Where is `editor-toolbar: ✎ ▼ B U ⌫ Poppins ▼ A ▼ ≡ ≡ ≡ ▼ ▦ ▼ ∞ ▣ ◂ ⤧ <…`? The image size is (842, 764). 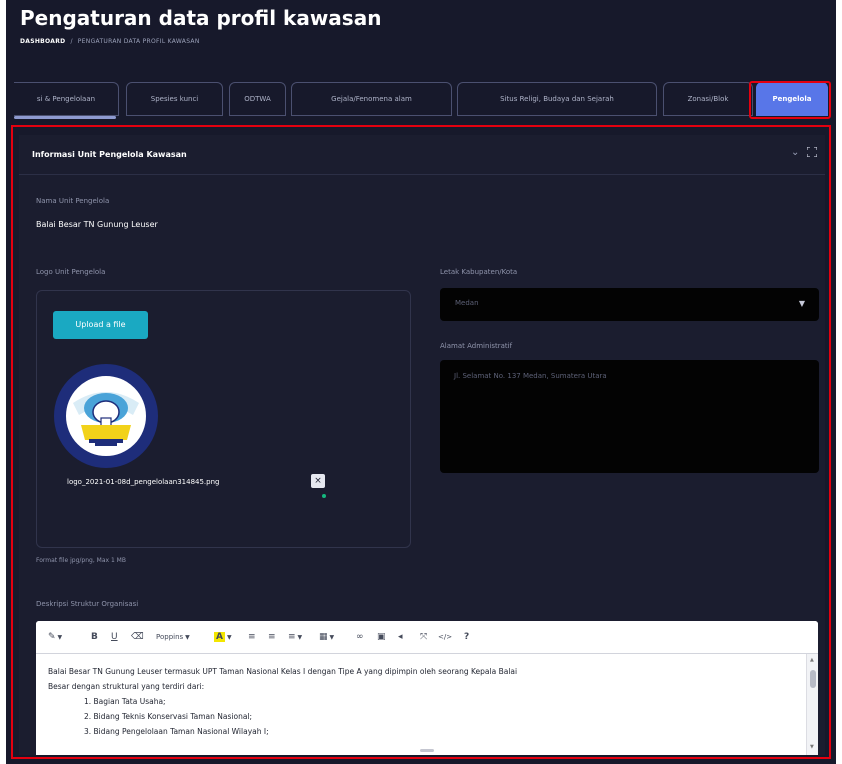 editor-toolbar: ✎ ▼ B U ⌫ Poppins ▼ A ▼ ≡ ≡ ≡ ▼ ▦ ▼ ∞ ▣ ◂ ⤧ <… is located at coordinates (427, 637).